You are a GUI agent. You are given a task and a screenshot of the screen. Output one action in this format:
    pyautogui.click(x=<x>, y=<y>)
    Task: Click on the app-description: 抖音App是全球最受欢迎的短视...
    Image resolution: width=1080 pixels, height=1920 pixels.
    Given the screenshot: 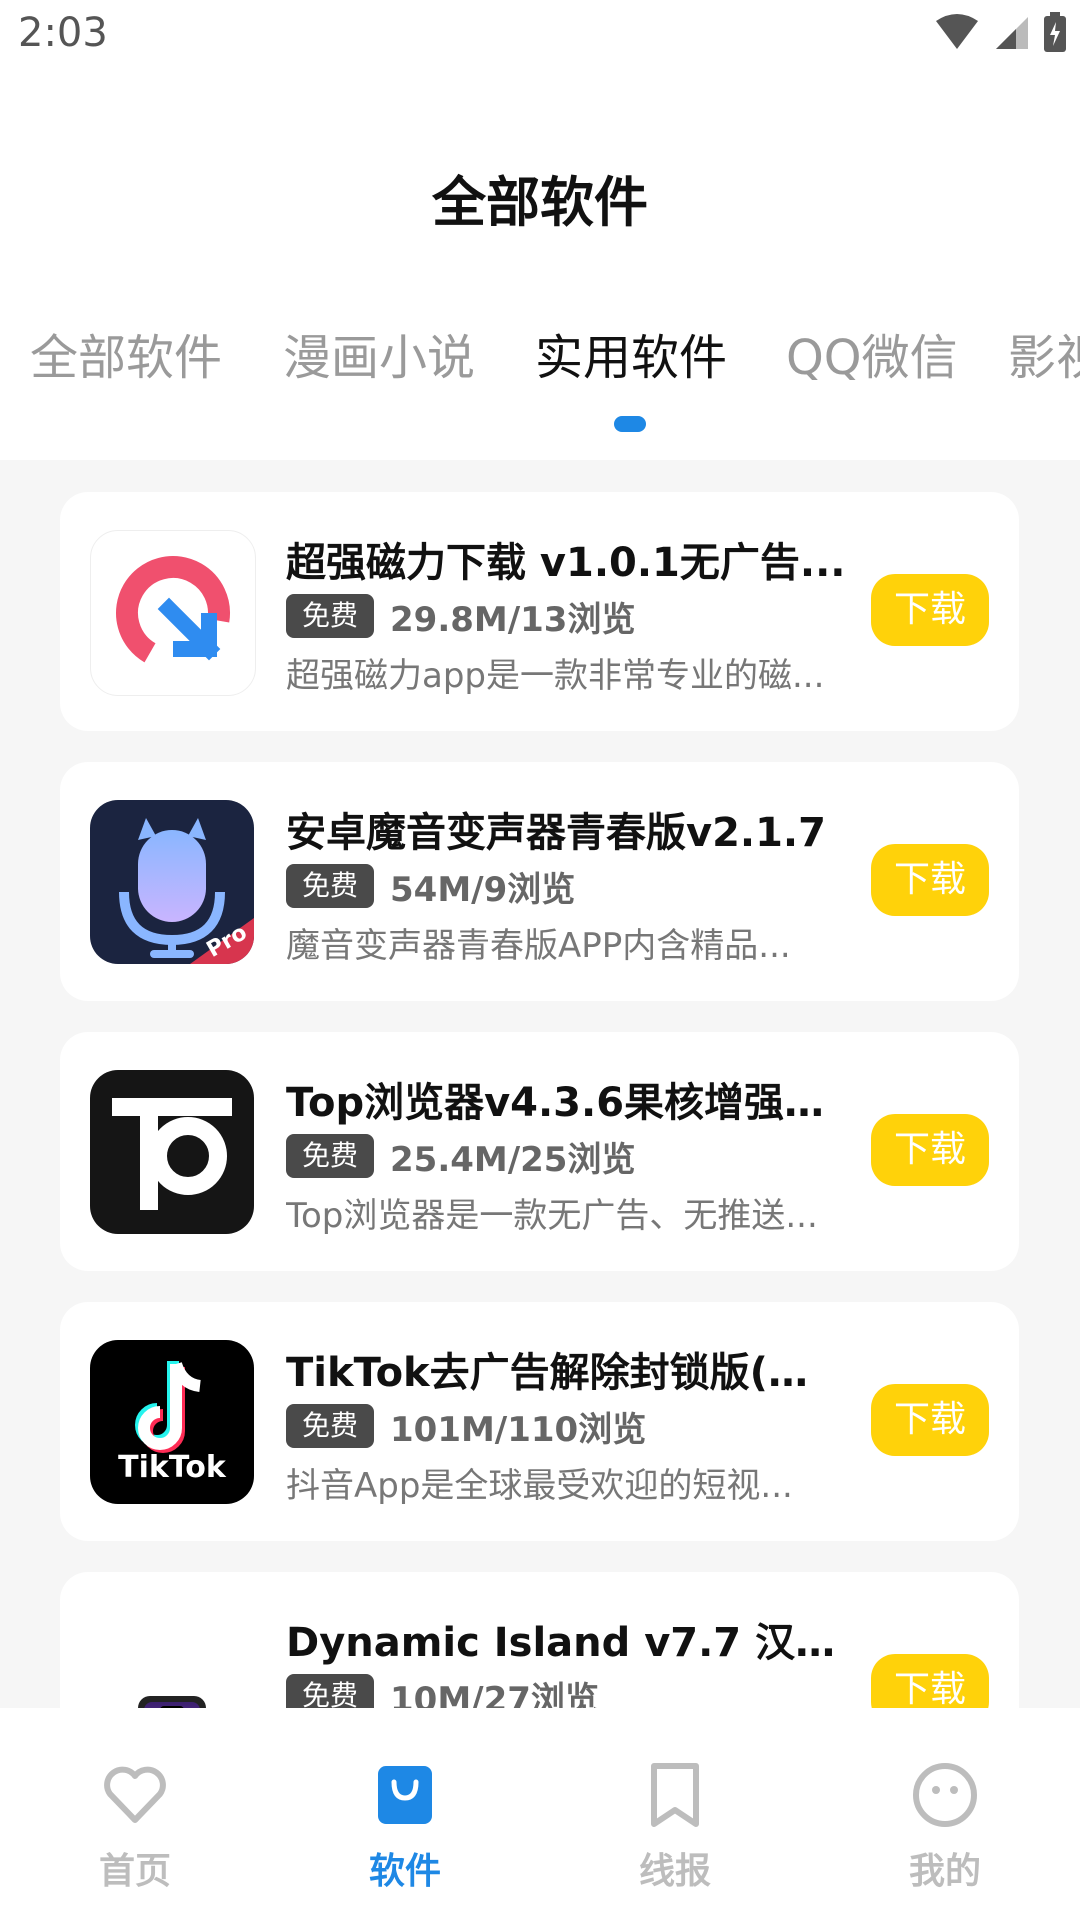 What is the action you would take?
    pyautogui.click(x=539, y=1486)
    